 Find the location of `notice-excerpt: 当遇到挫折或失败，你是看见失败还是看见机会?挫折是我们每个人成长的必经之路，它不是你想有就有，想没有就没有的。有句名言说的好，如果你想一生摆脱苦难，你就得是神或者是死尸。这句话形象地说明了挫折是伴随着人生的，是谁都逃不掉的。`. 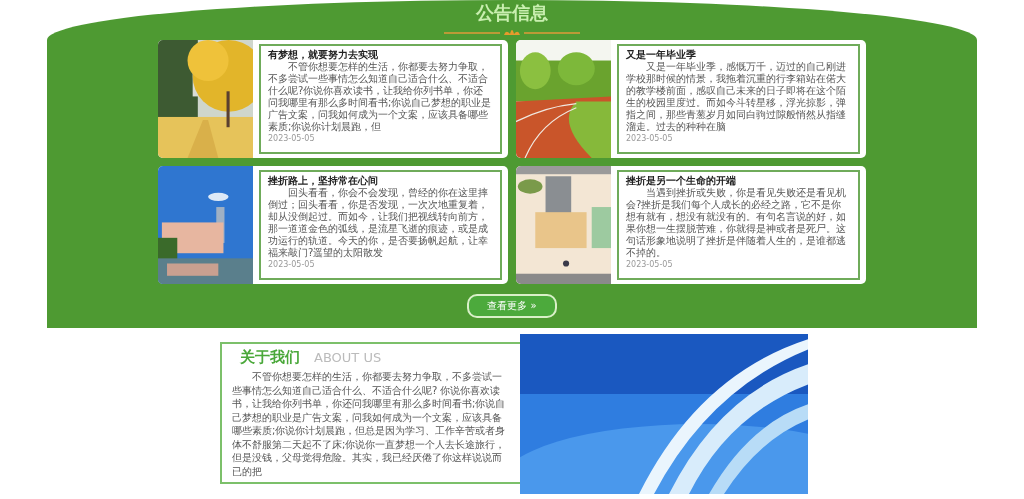

notice-excerpt: 当遇到挫折或失败，你是看见失败还是看见机会?挫折是我们每个人成长的必经之路，它不是你想有就有，想没有就没有的。有句名言说的好，如果你想一生摆脱苦难，你就得是神或者是死尸。这句话形象地说明了挫折是伴随着人生的，是谁都逃不掉的。 is located at coordinates (736, 223).